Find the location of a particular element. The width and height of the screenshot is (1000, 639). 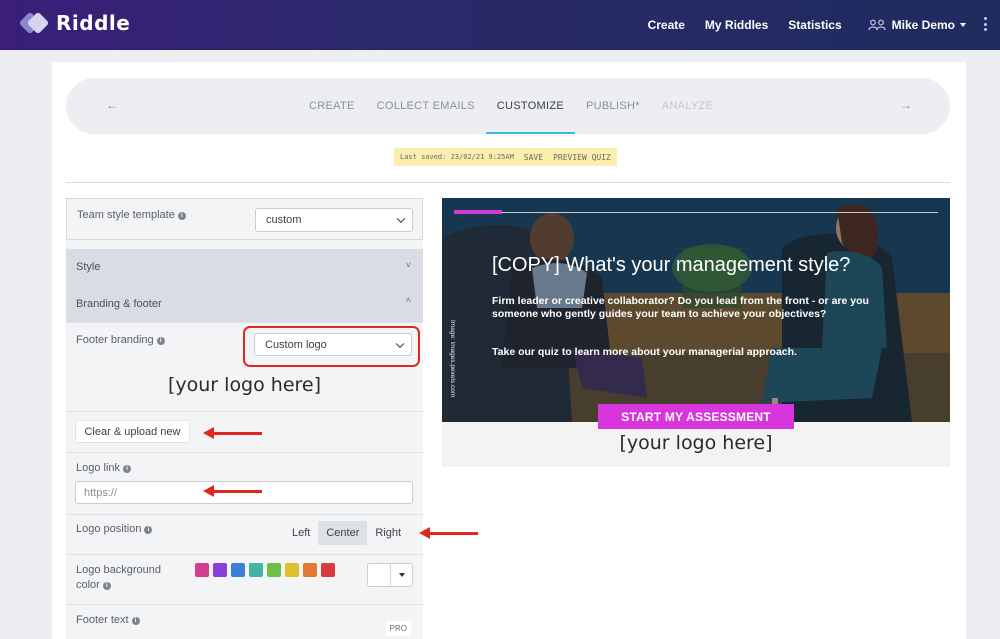

chevron-up-icon: ˄ is located at coordinates (408, 300).